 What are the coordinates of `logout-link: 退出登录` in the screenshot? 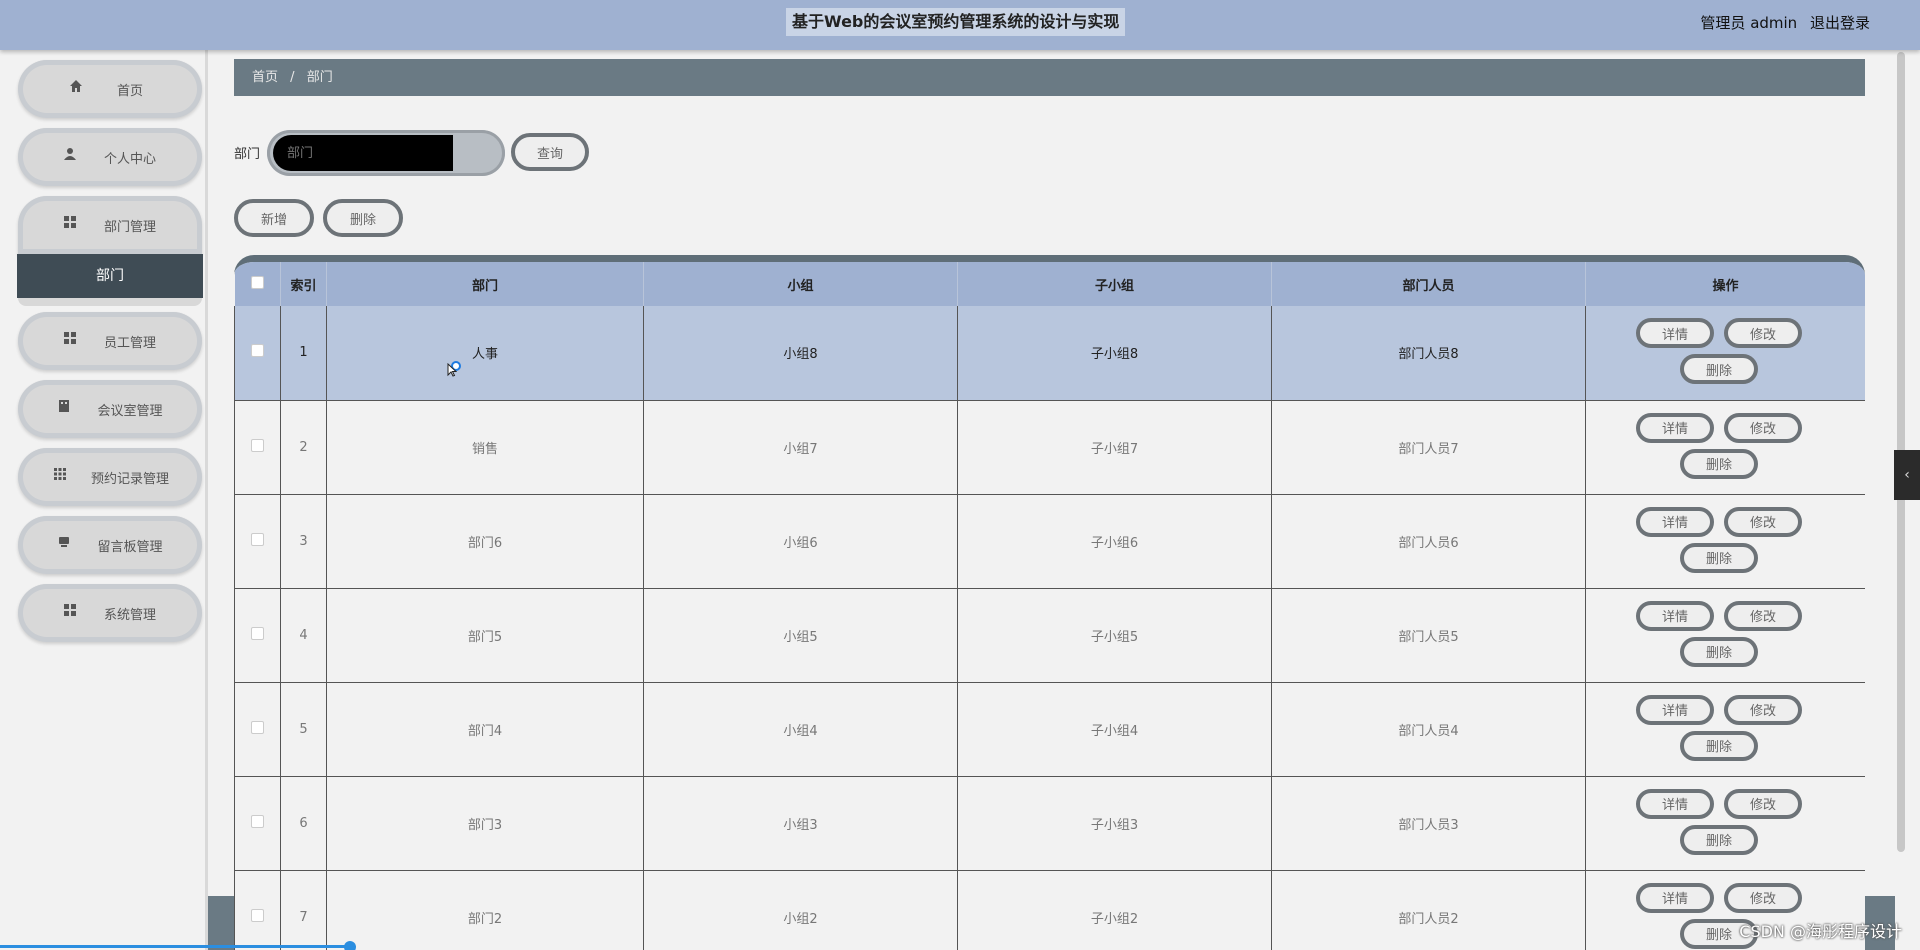 It's located at (1840, 23).